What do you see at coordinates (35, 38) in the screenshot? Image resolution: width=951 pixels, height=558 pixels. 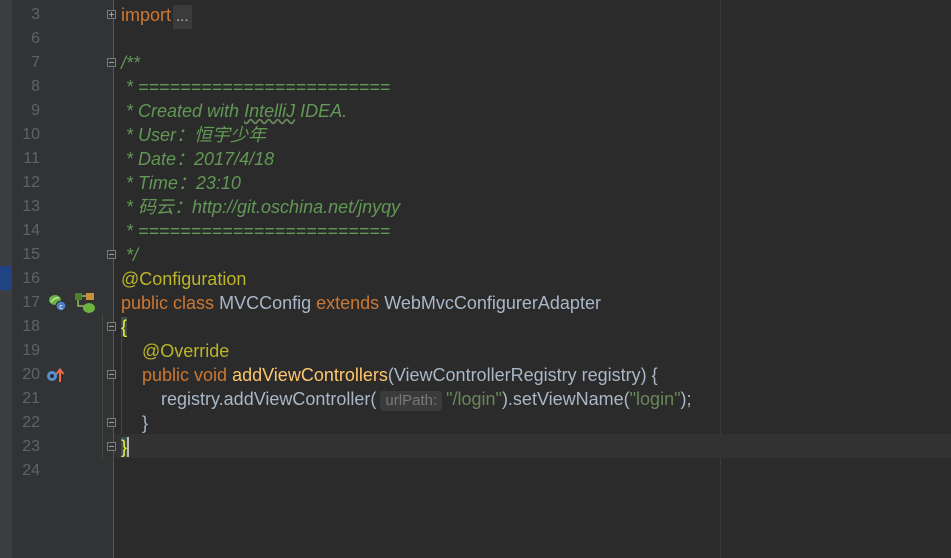 I see `line-number: 6` at bounding box center [35, 38].